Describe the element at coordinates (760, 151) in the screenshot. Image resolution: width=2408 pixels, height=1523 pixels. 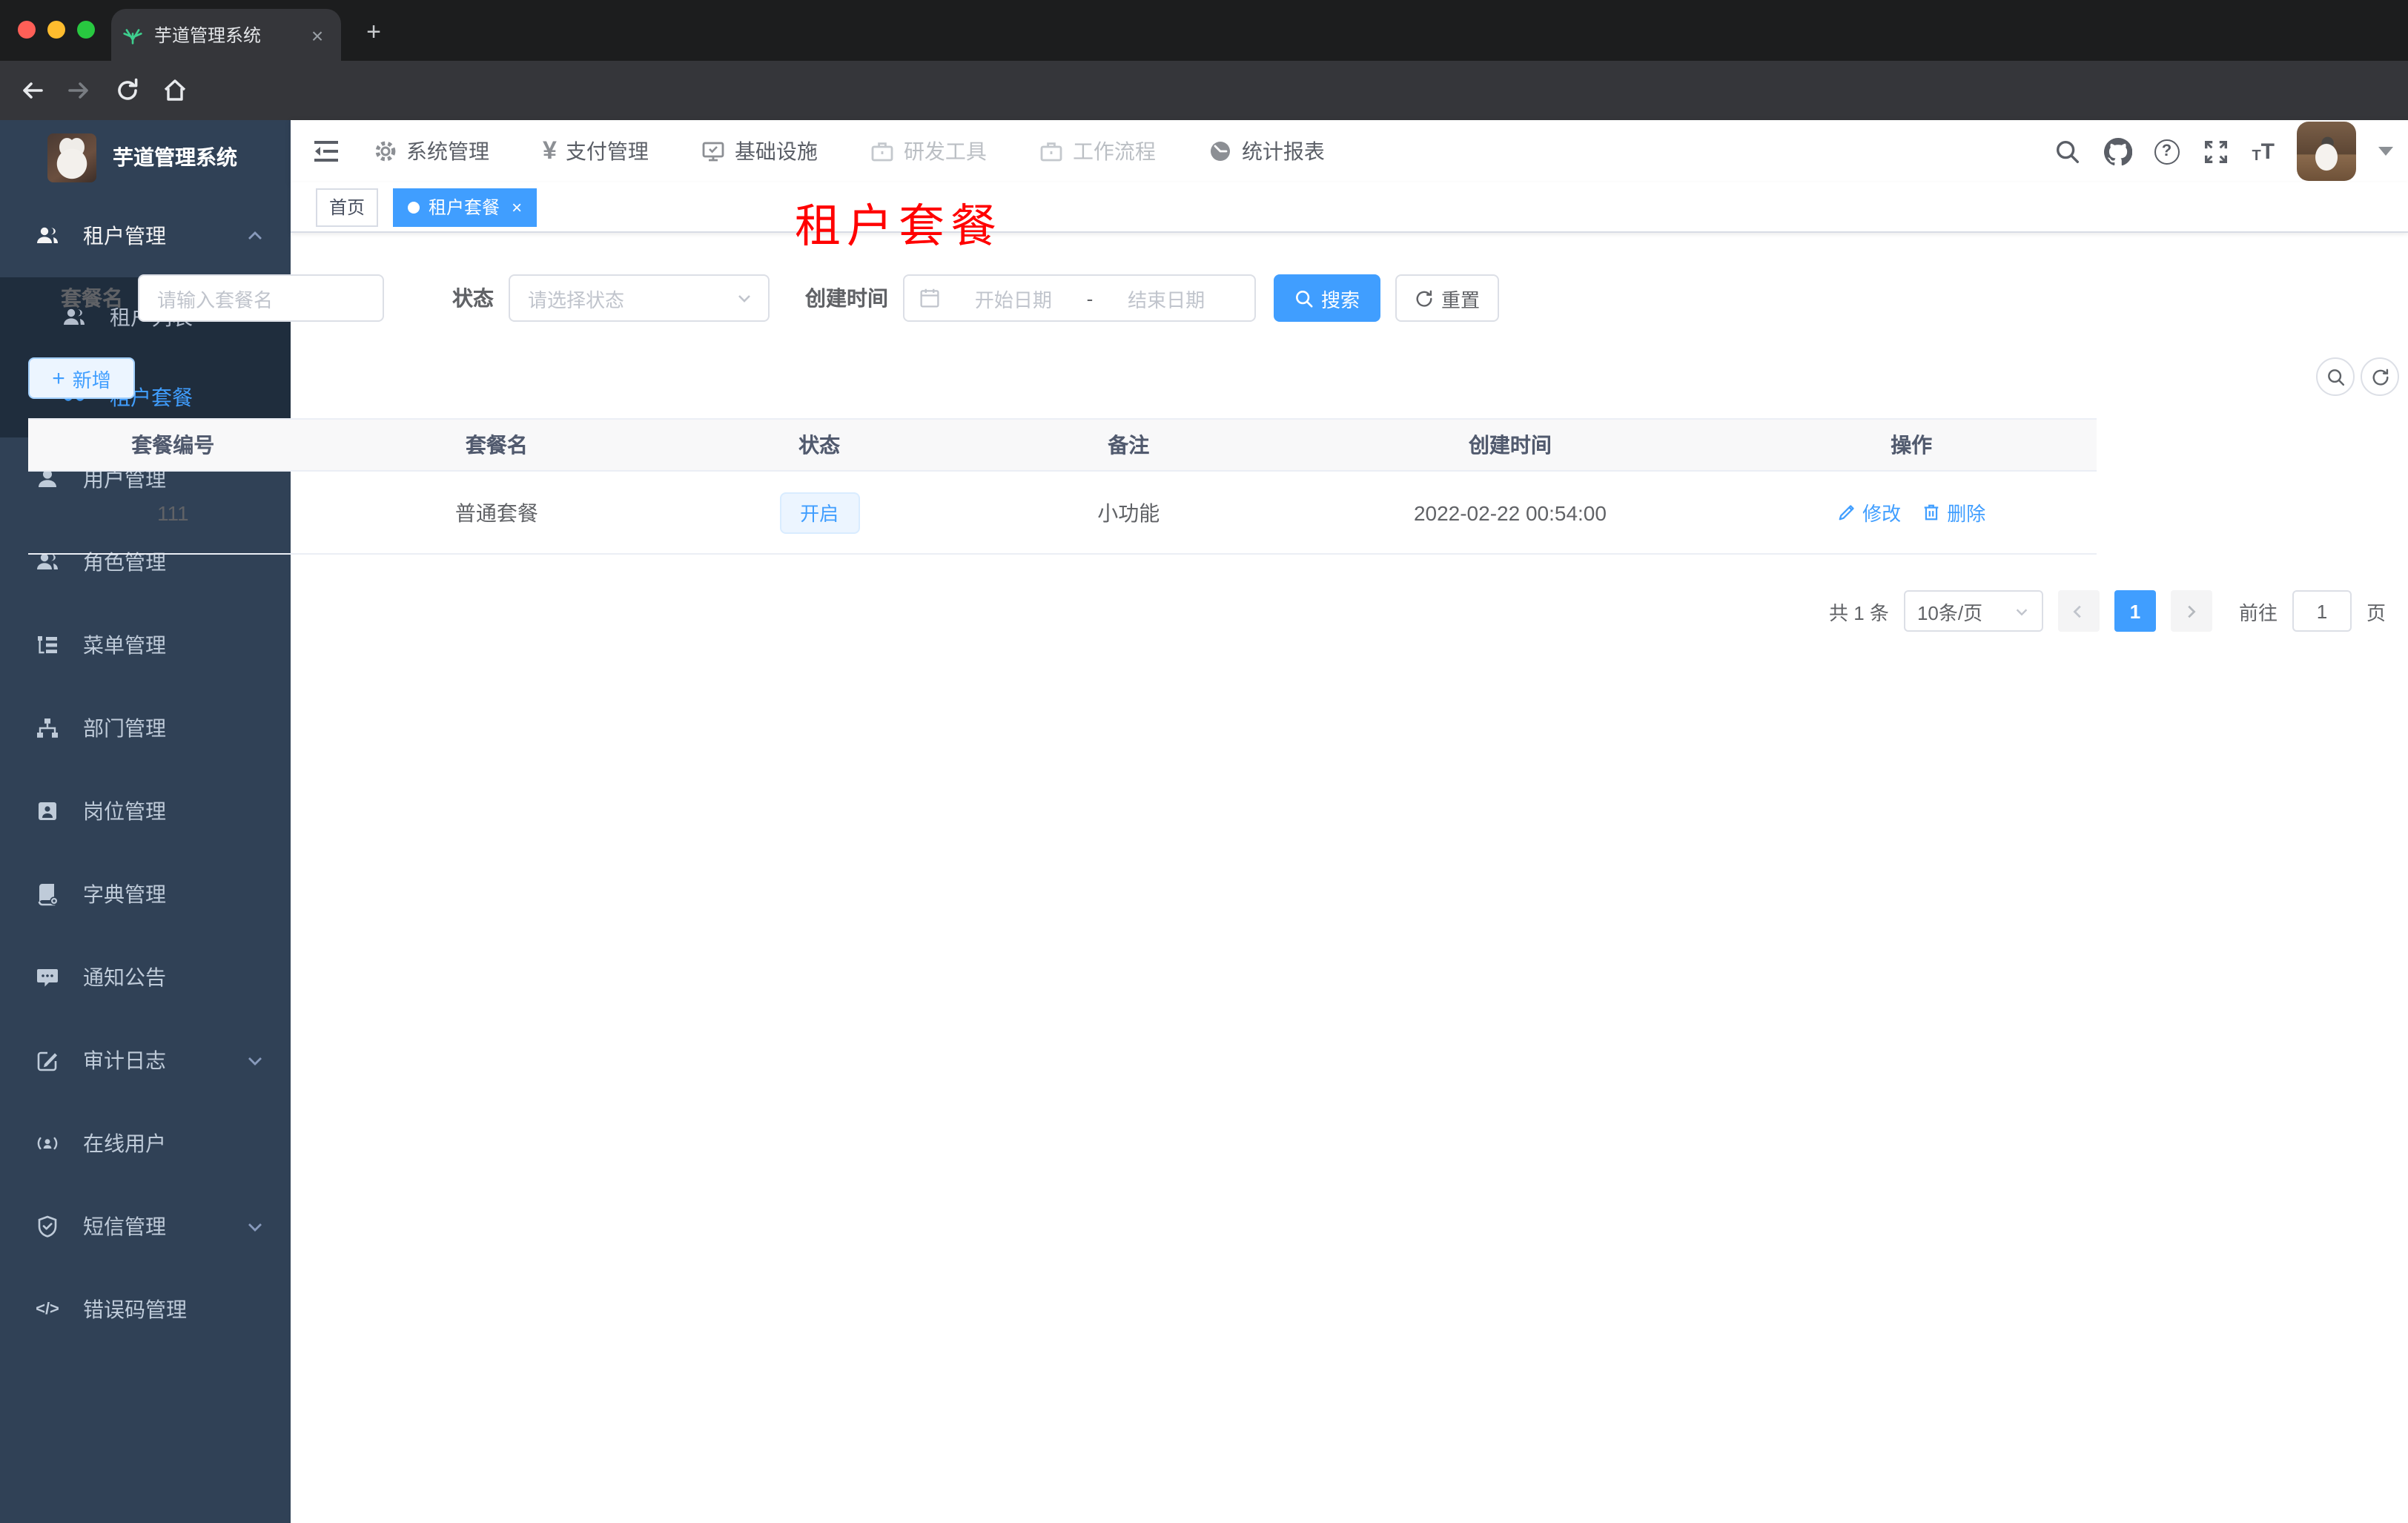
I see `top-menu-infrastructure: 基础设施` at that location.